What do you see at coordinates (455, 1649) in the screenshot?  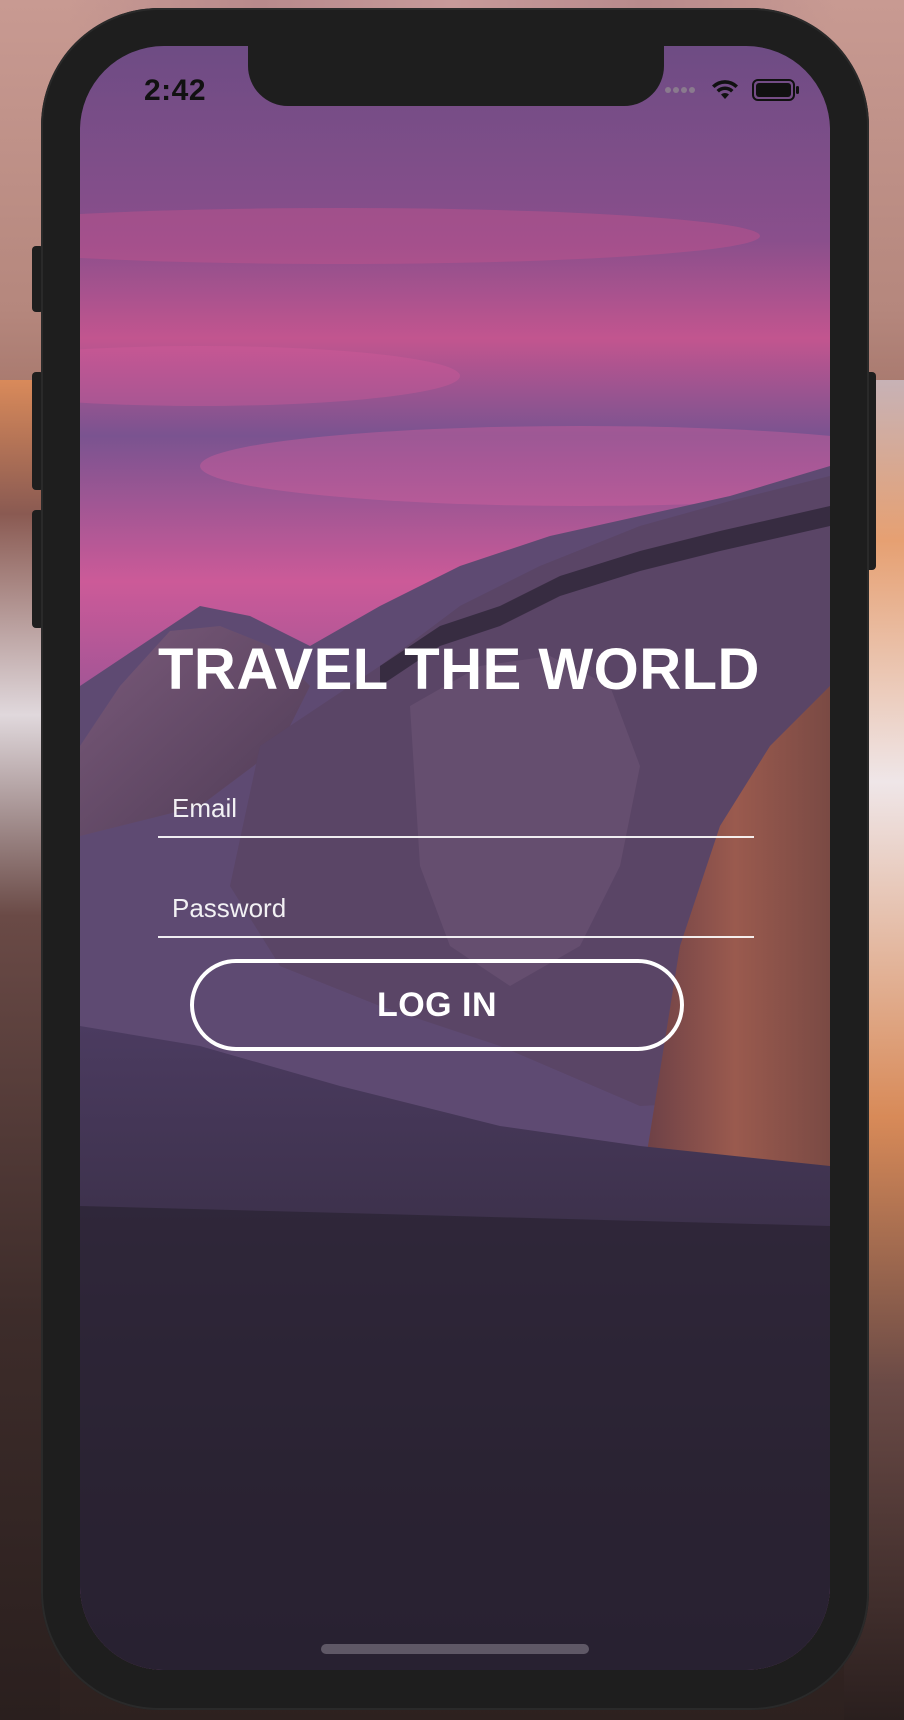 I see `home-indicator` at bounding box center [455, 1649].